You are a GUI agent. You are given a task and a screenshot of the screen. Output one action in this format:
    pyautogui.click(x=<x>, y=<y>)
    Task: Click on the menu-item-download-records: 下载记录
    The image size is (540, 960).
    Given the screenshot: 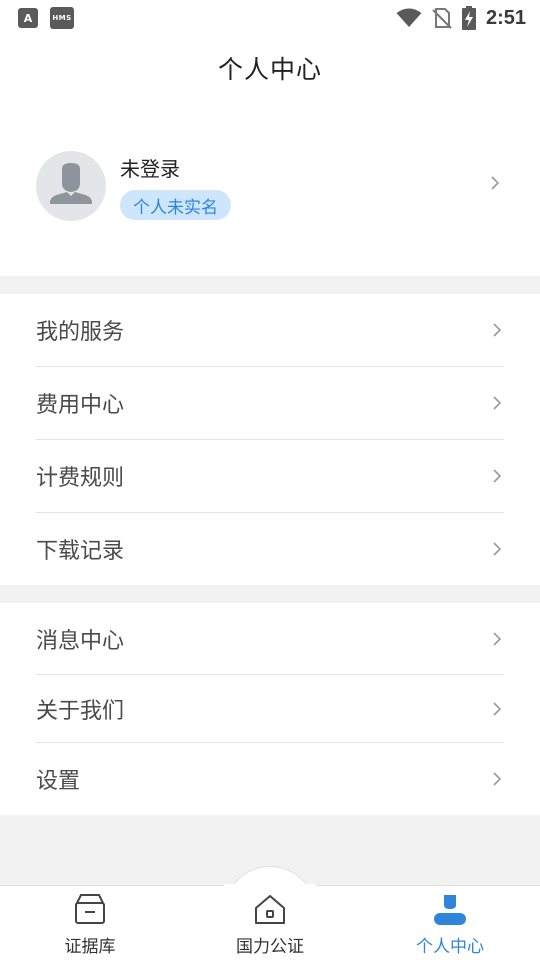 What is the action you would take?
    pyautogui.click(x=270, y=549)
    